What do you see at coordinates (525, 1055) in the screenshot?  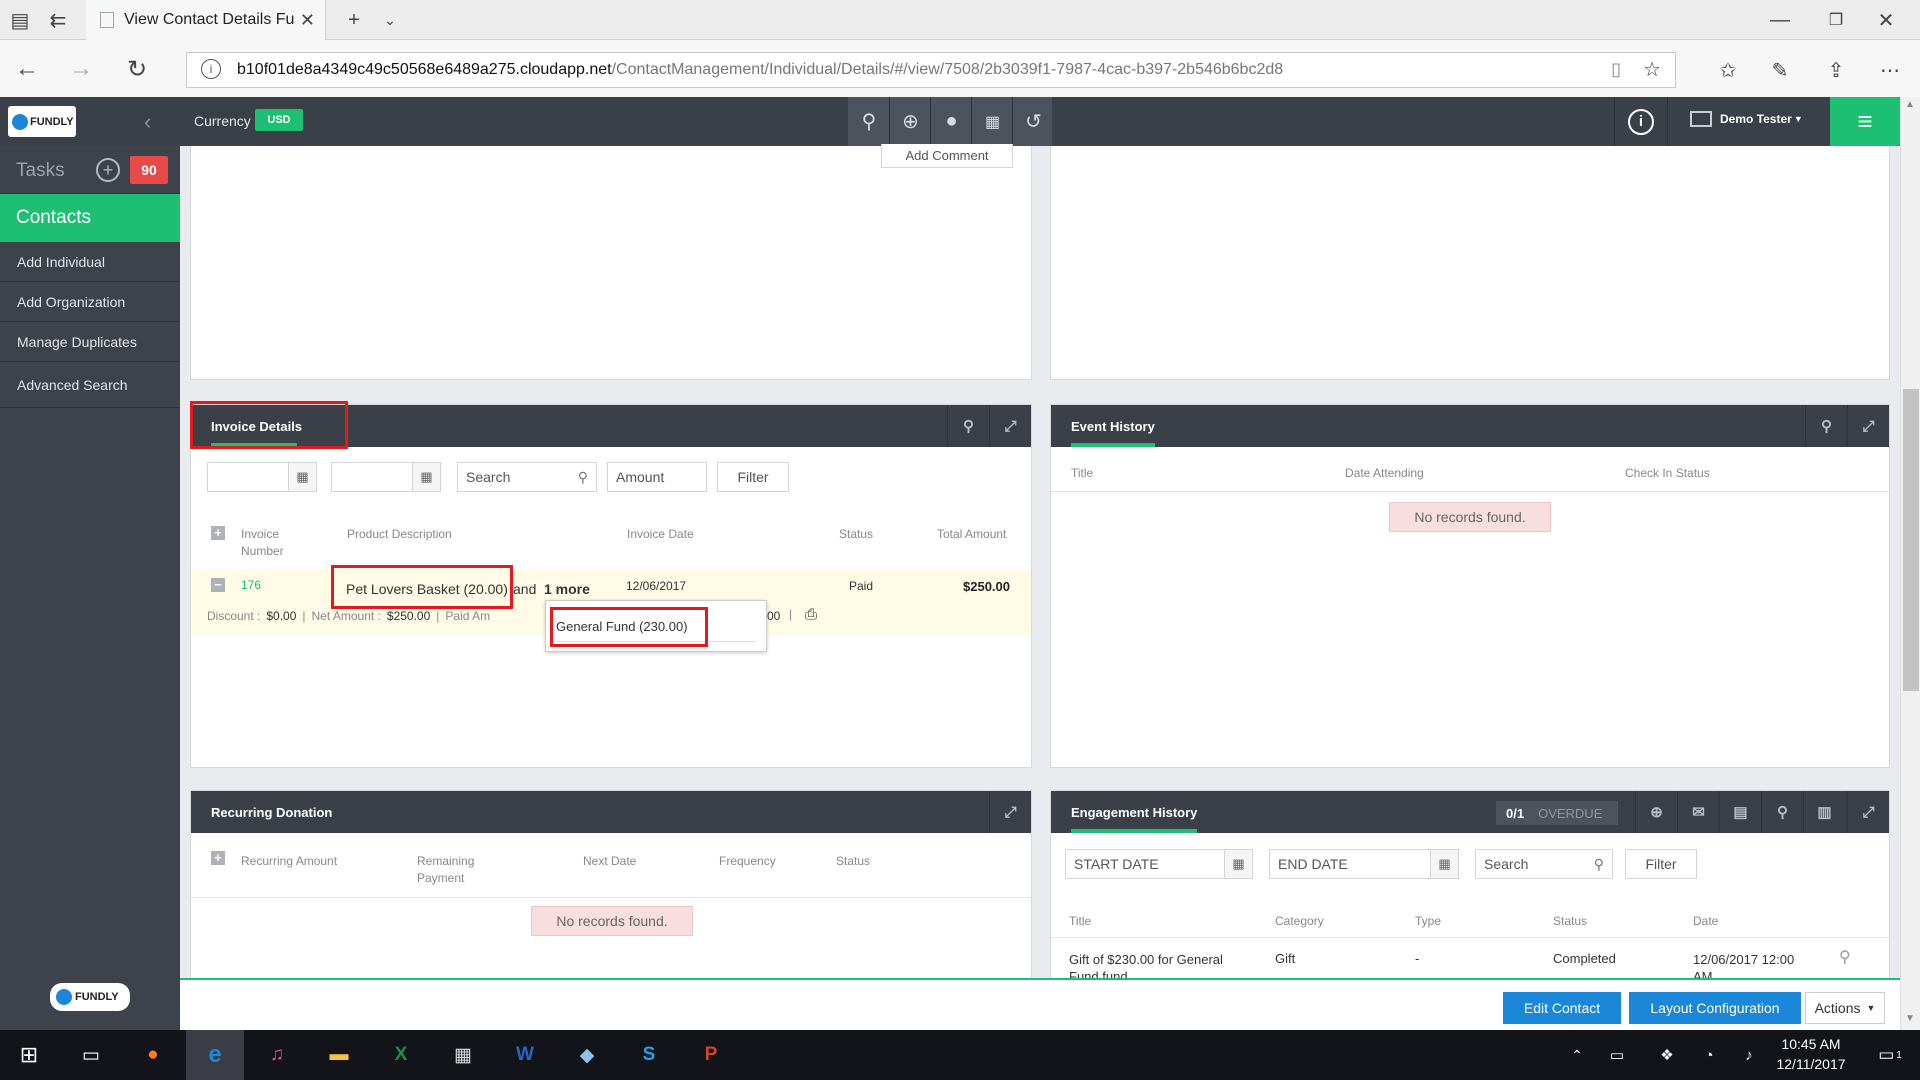 I see `word-icon: W` at bounding box center [525, 1055].